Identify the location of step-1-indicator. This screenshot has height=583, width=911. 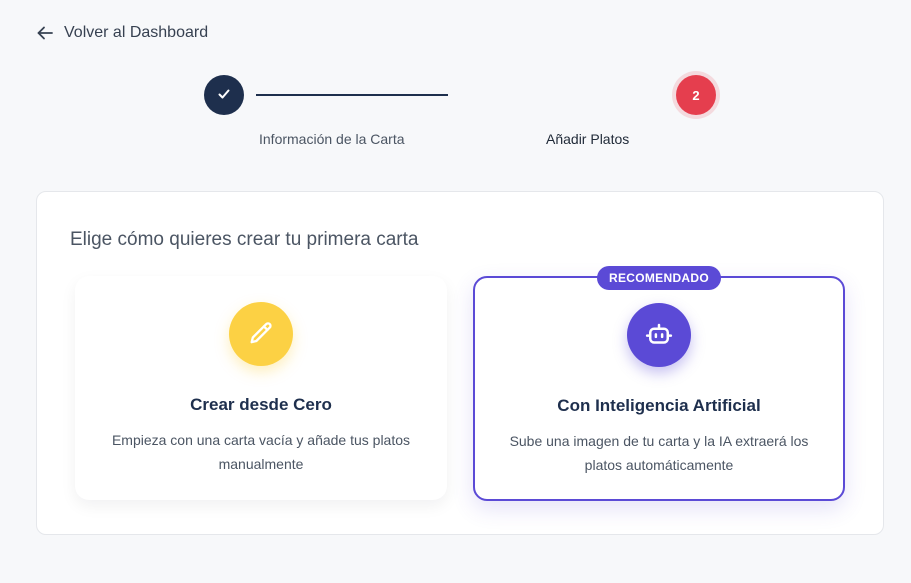
(224, 95).